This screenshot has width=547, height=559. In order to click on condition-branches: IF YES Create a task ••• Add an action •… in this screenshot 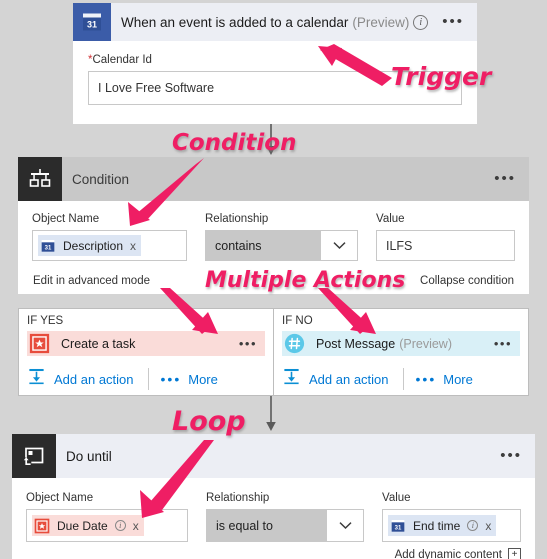, I will do `click(273, 352)`.